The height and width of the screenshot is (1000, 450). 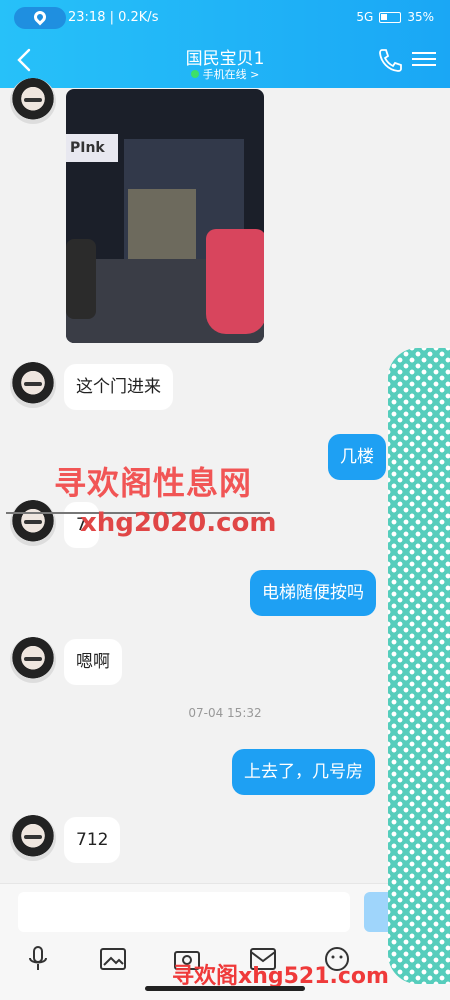 I want to click on menu-button, so click(x=424, y=60).